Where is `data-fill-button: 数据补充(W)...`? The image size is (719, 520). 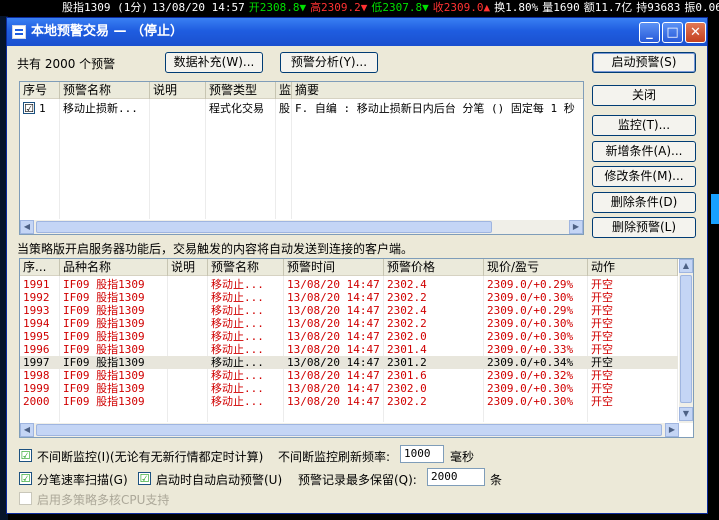
data-fill-button: 数据补充(W)... is located at coordinates (214, 62).